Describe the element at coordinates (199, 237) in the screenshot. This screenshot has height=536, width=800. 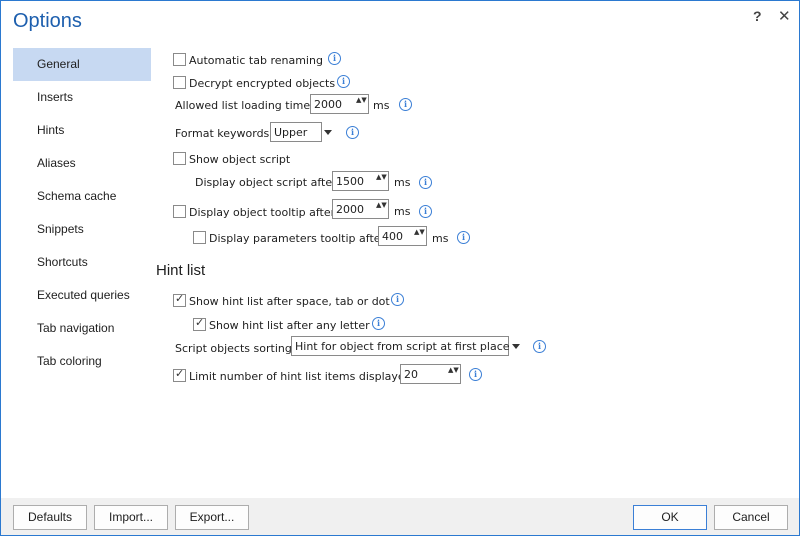
I see `params-tooltip-checkbox` at that location.